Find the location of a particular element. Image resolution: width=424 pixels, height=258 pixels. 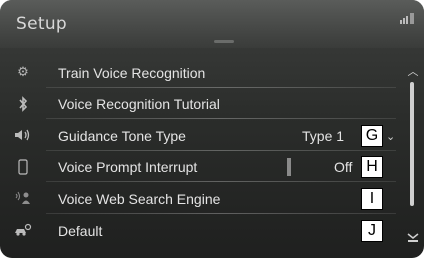

phone-icon is located at coordinates (23, 167).